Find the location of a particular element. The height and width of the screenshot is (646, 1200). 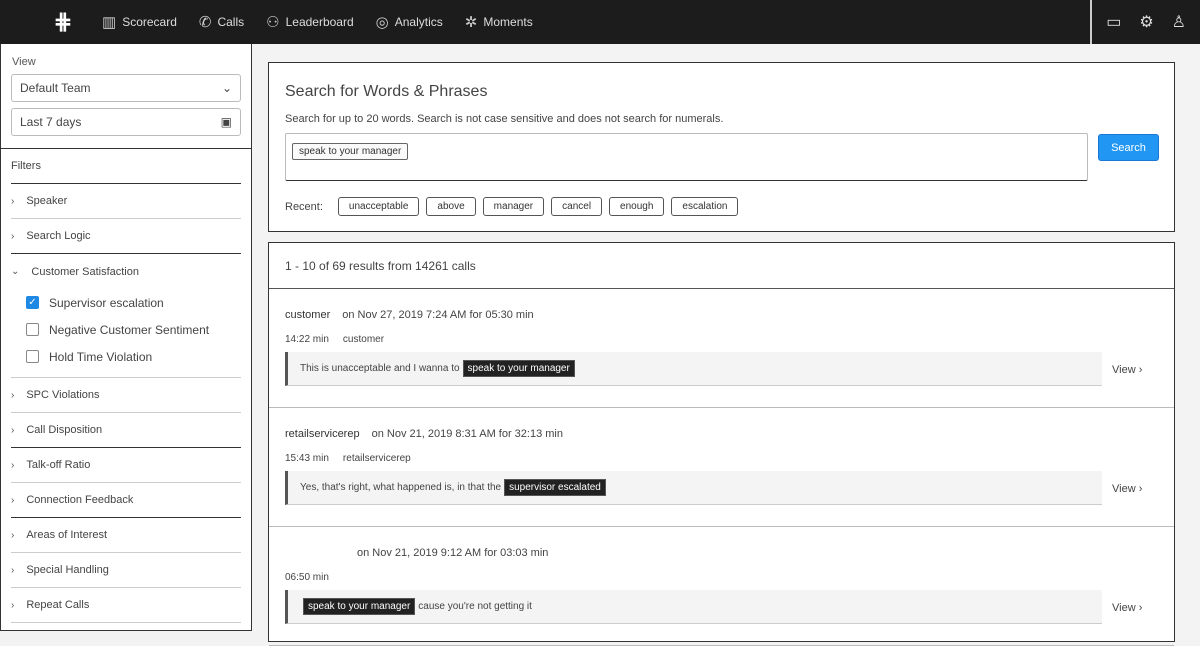

checkbox-negative-sentiment: Negative Customer Sentiment is located at coordinates (138, 329).